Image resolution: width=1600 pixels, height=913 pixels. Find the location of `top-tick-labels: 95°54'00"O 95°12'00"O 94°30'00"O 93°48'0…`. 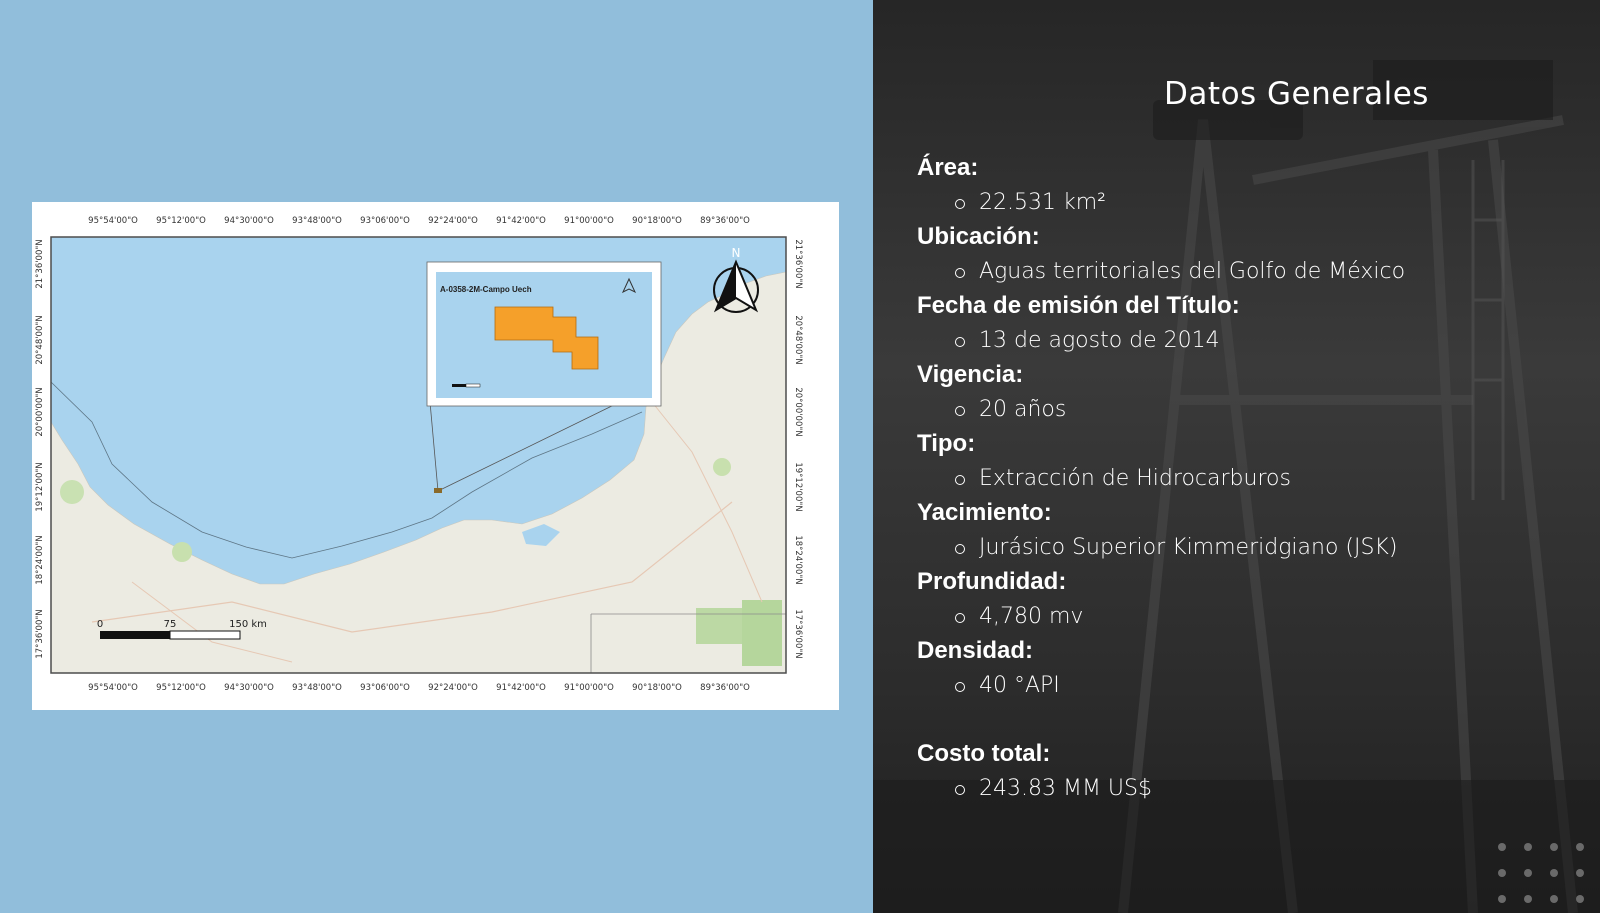

top-tick-labels: 95°54'00"O 95°12'00"O 94°30'00"O 93°48'0… is located at coordinates (419, 221).